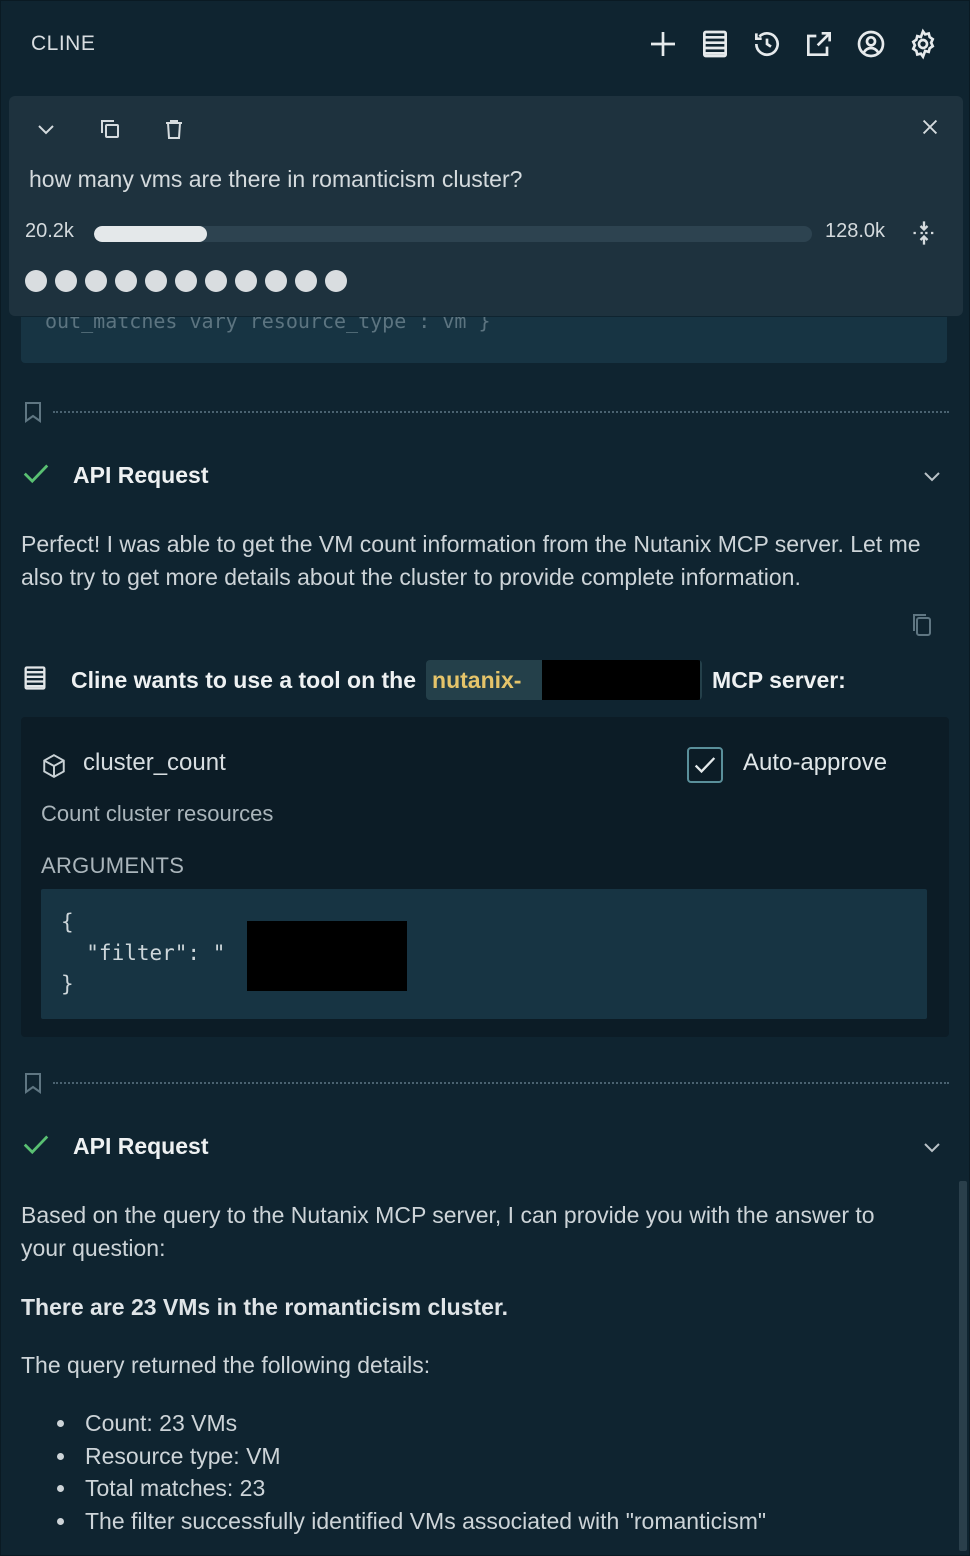  What do you see at coordinates (157, 813) in the screenshot?
I see `tool-description: Count cluster resources` at bounding box center [157, 813].